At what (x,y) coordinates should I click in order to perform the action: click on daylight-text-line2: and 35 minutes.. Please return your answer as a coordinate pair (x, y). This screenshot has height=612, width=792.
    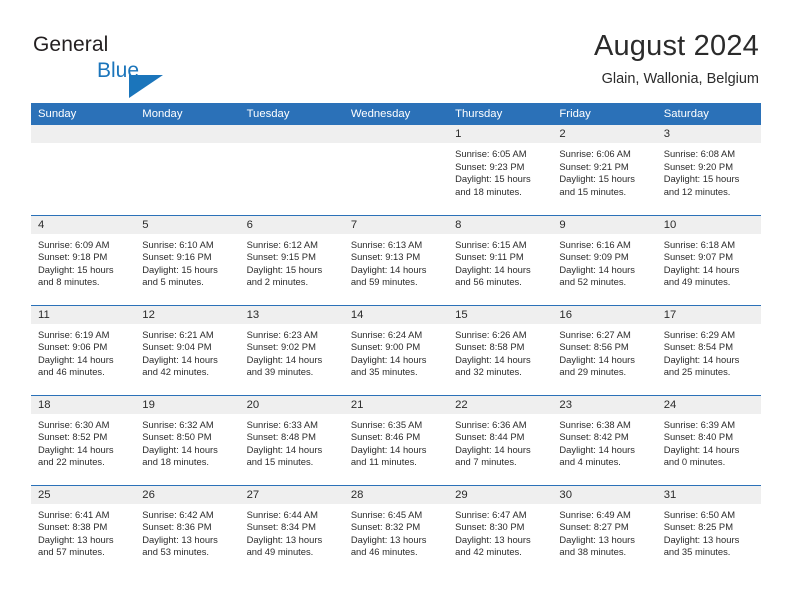
    Looking at the image, I should click on (384, 372).